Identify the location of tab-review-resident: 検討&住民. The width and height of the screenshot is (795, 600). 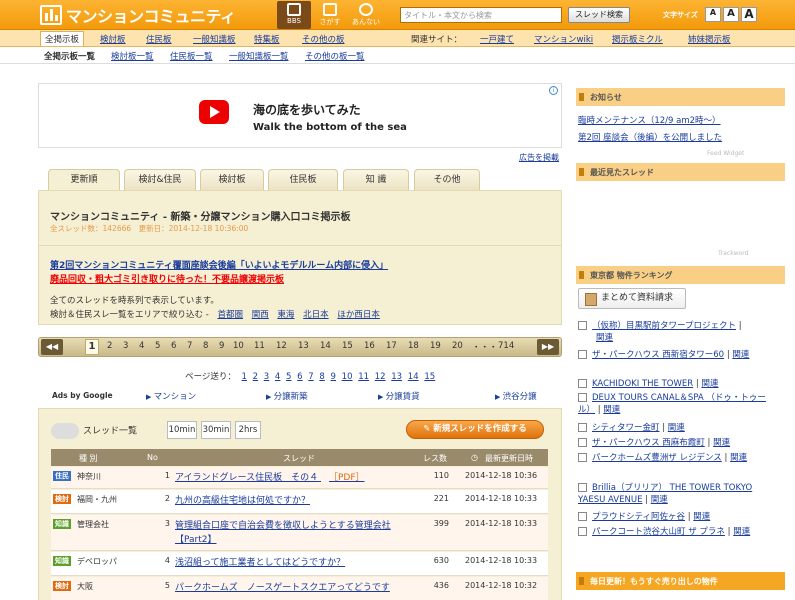
(160, 179).